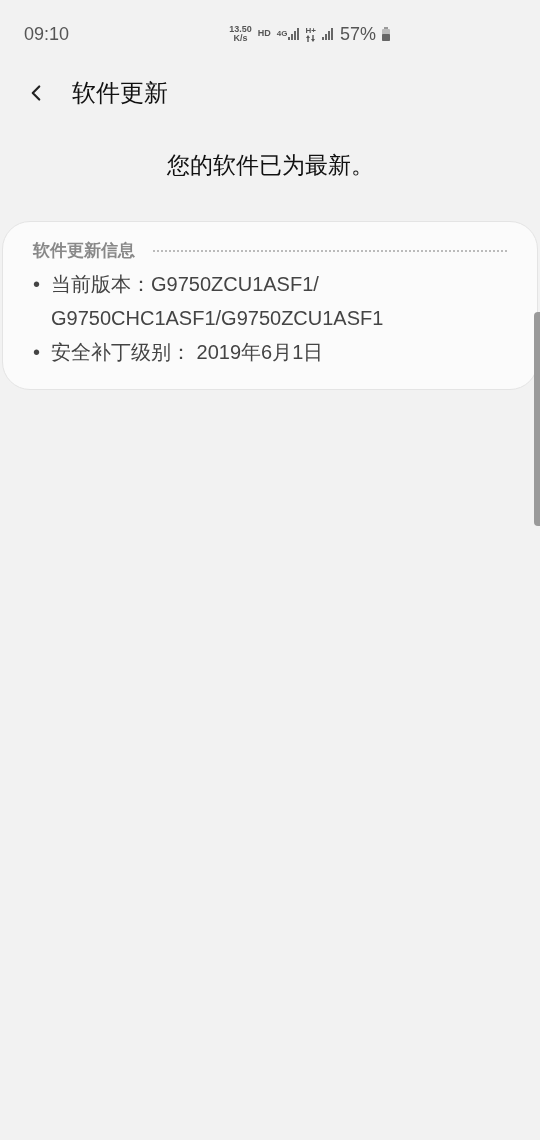 The image size is (540, 1140). Describe the element at coordinates (264, 34) in the screenshot. I see `hd-label: HD` at that location.